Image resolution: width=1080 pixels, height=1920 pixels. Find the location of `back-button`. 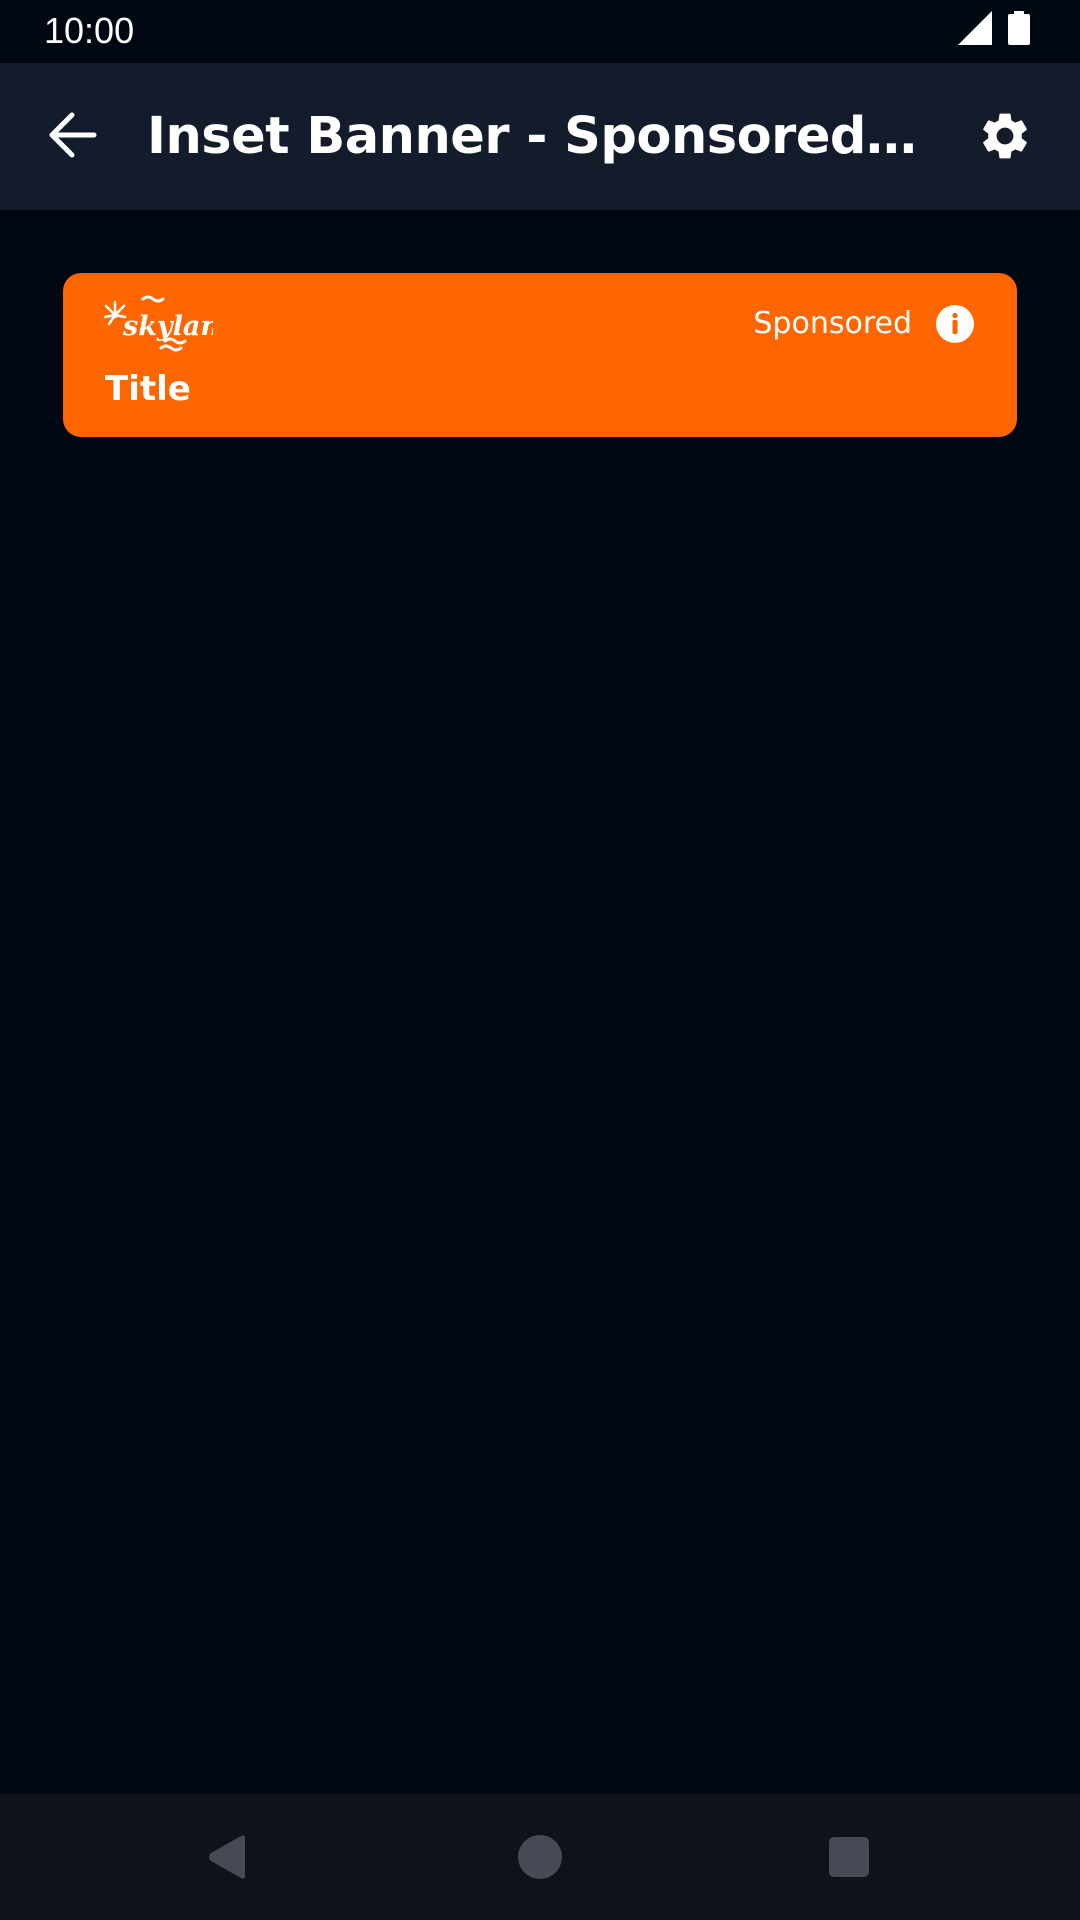

back-button is located at coordinates (73, 137).